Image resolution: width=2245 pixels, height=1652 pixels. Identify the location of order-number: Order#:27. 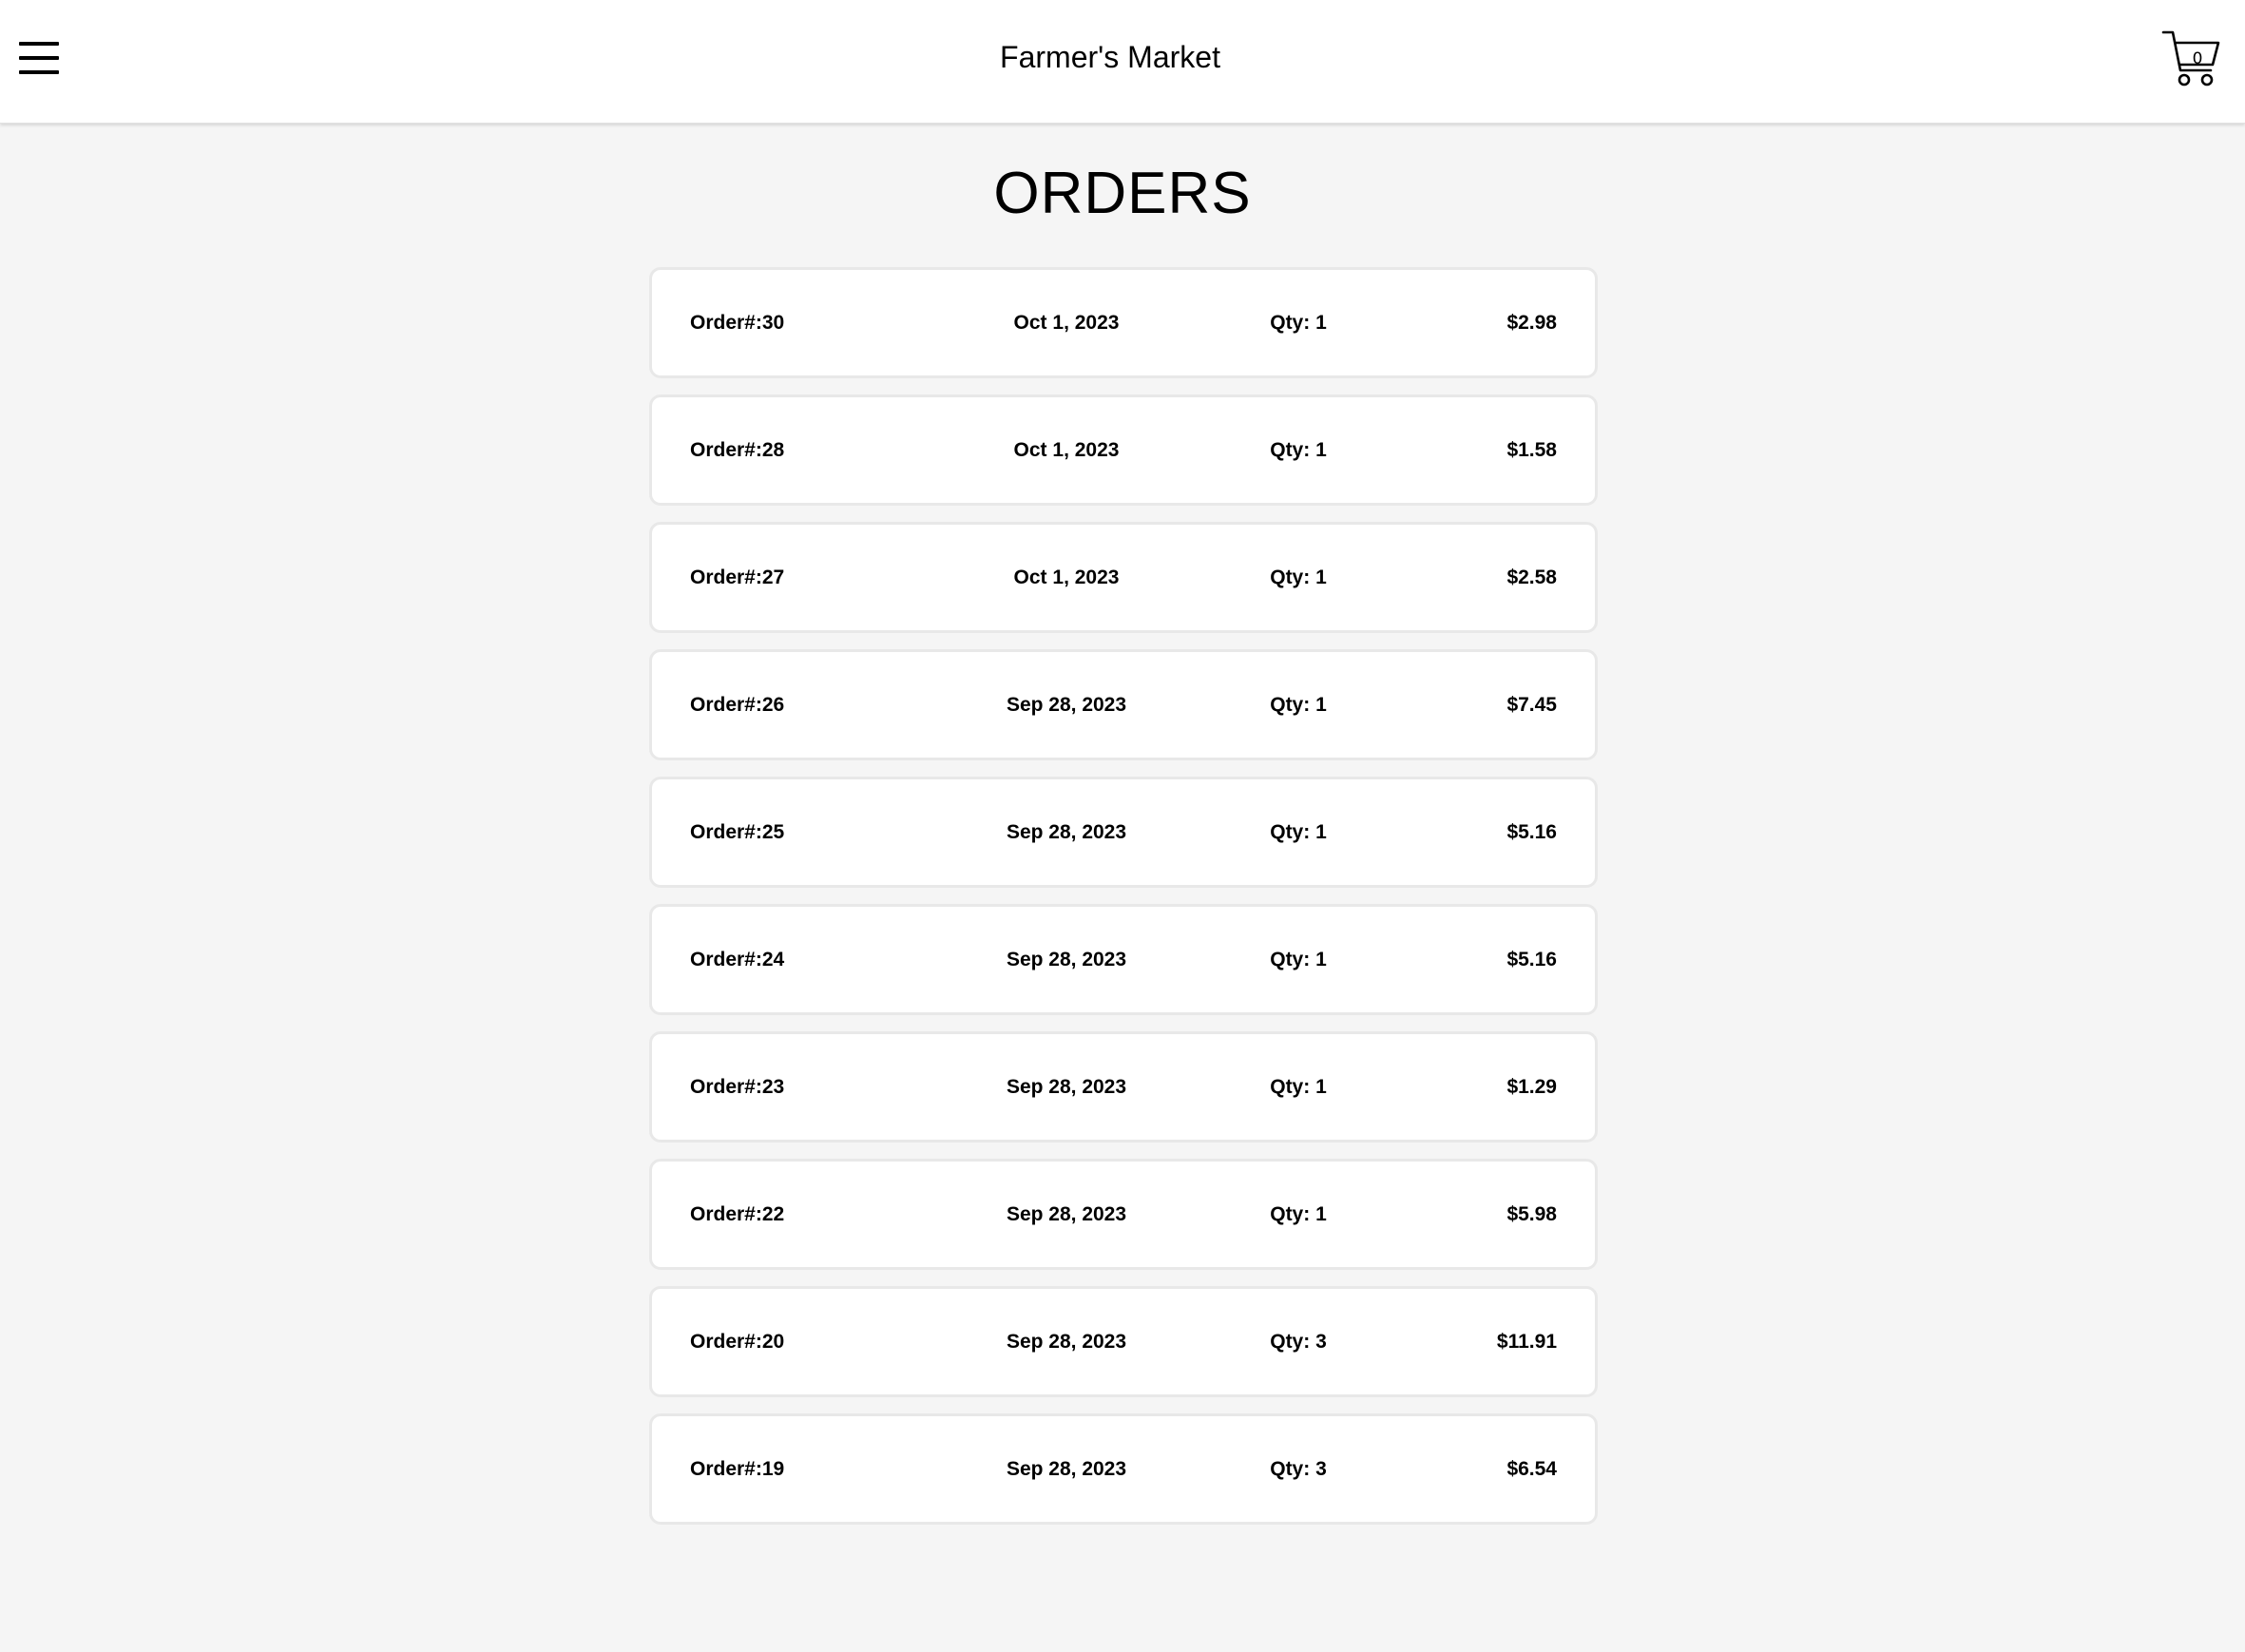
(737, 577).